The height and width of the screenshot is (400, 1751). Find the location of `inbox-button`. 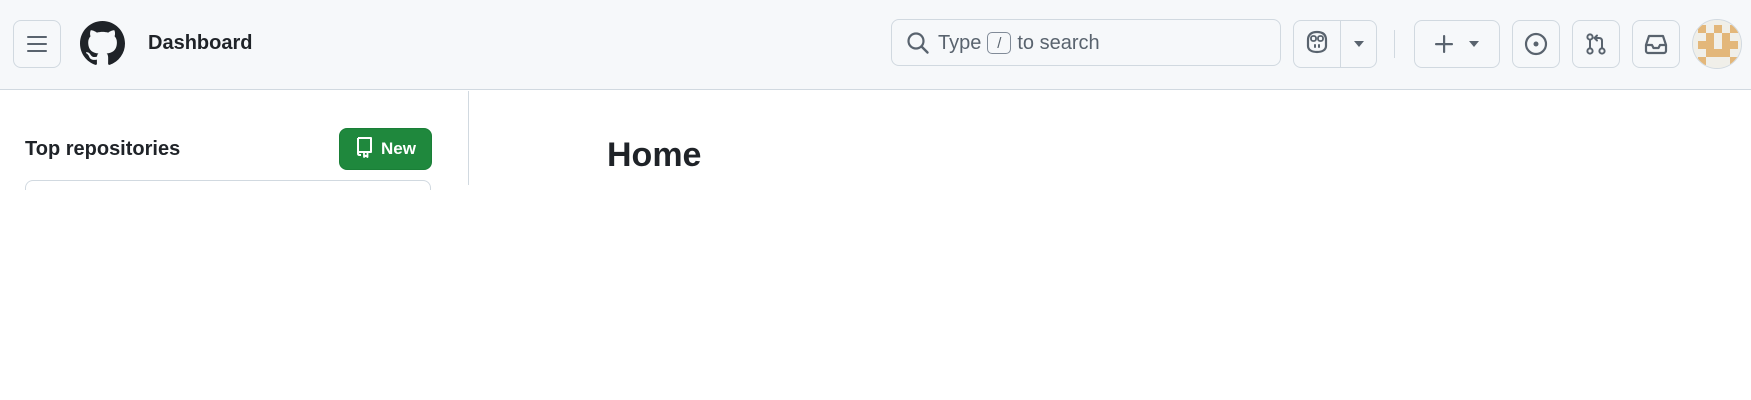

inbox-button is located at coordinates (1656, 44).